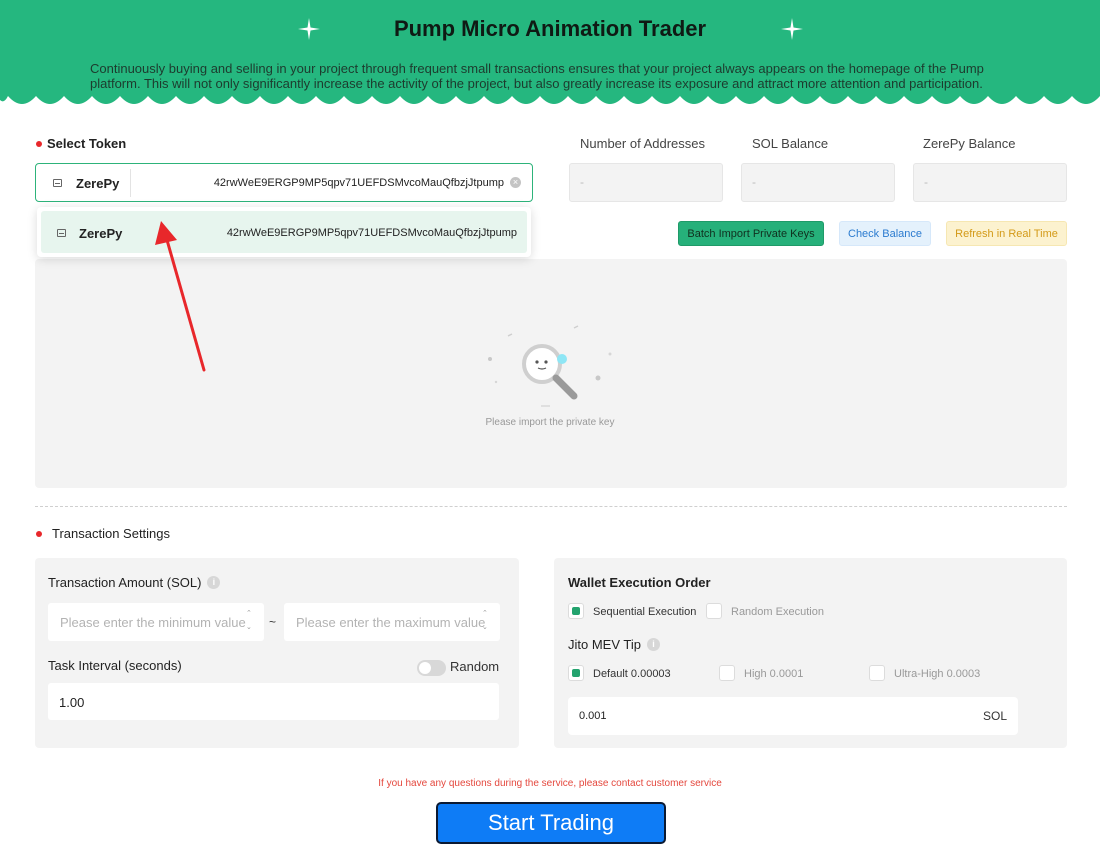 Image resolution: width=1100 pixels, height=867 pixels. I want to click on tip-high-label: High 0.0001, so click(774, 674).